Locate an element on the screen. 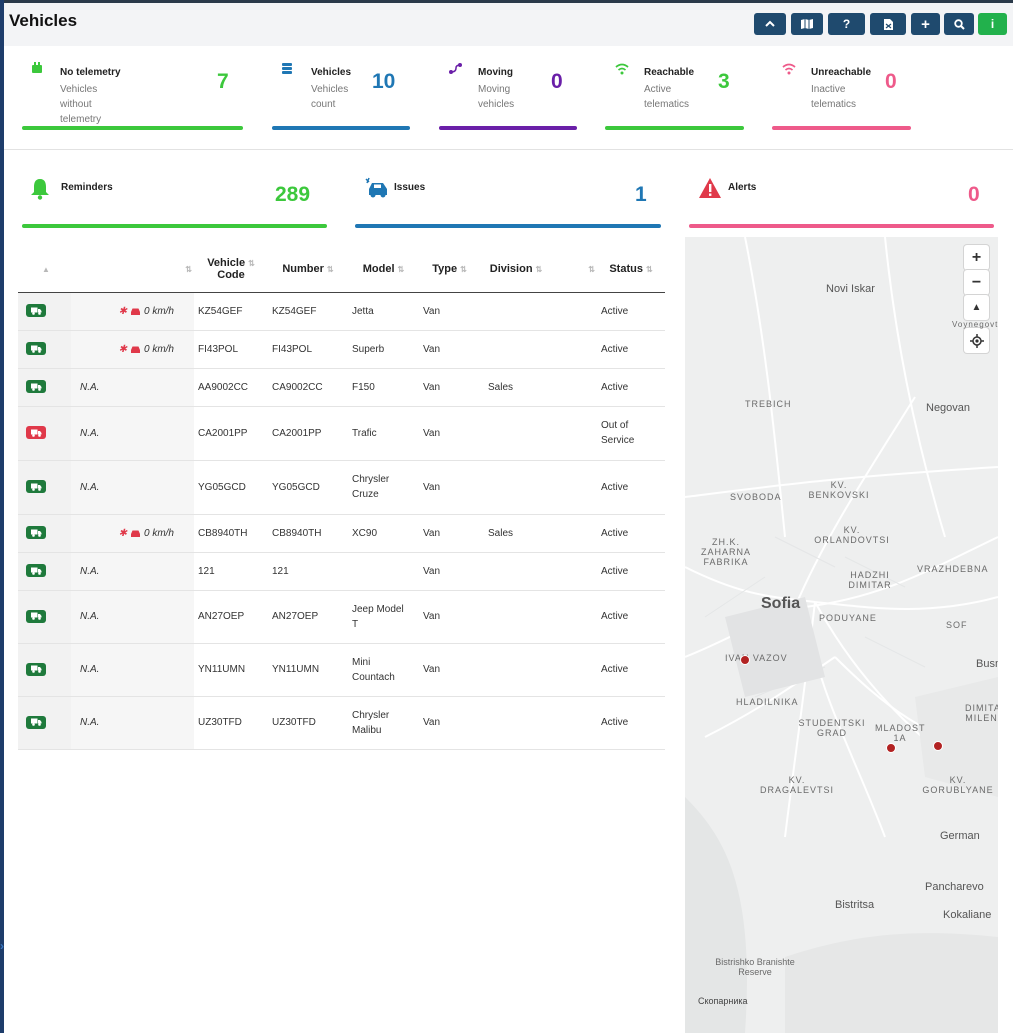  col-header-telemetry: ⇅ is located at coordinates (132, 269).